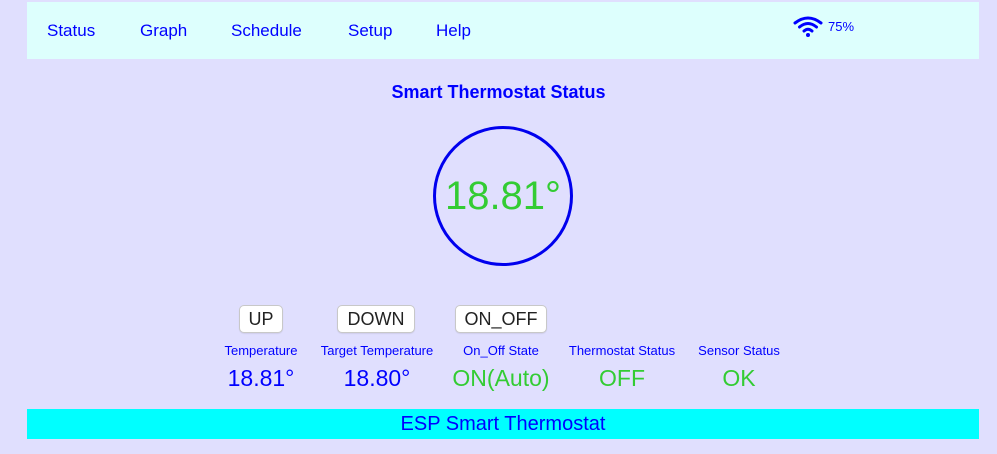 The height and width of the screenshot is (454, 997). What do you see at coordinates (501, 378) in the screenshot?
I see `stat-on-off-state-value: ON(Auto)` at bounding box center [501, 378].